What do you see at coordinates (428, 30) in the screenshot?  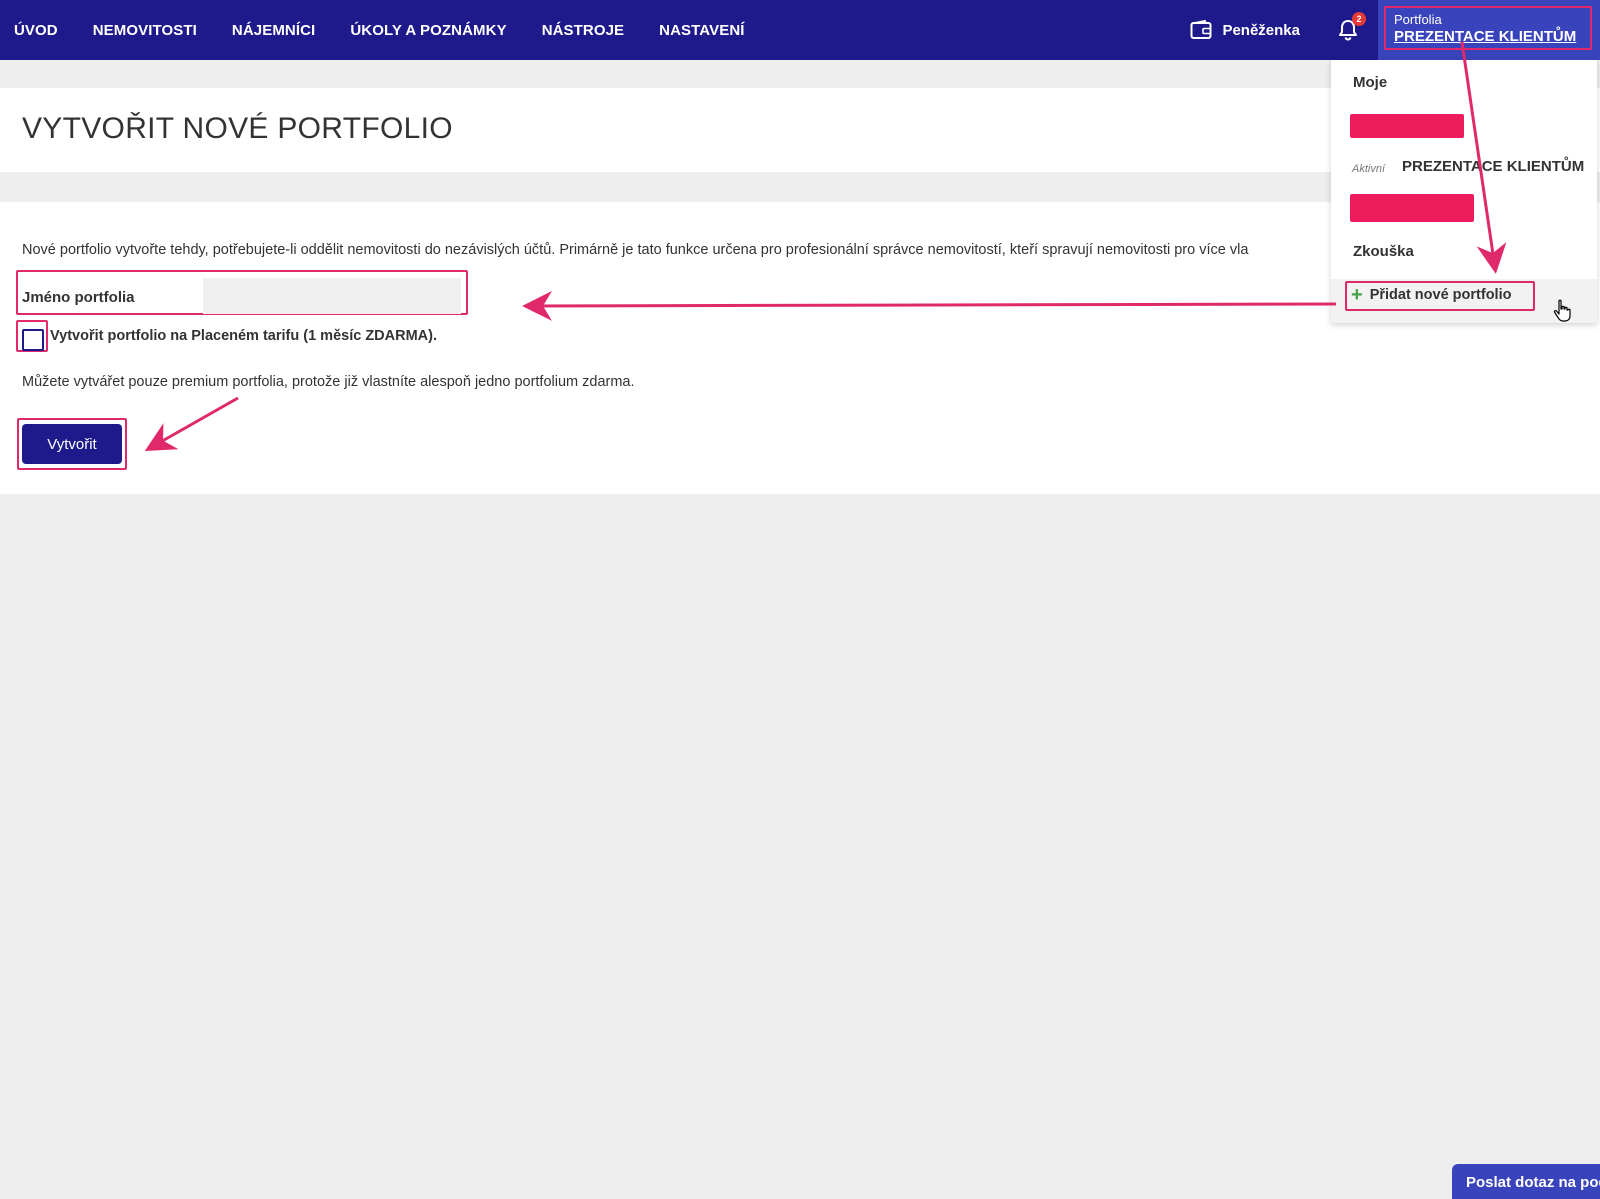 I see `nav-ukoly: ÚKOLY A POZNÁMKY` at bounding box center [428, 30].